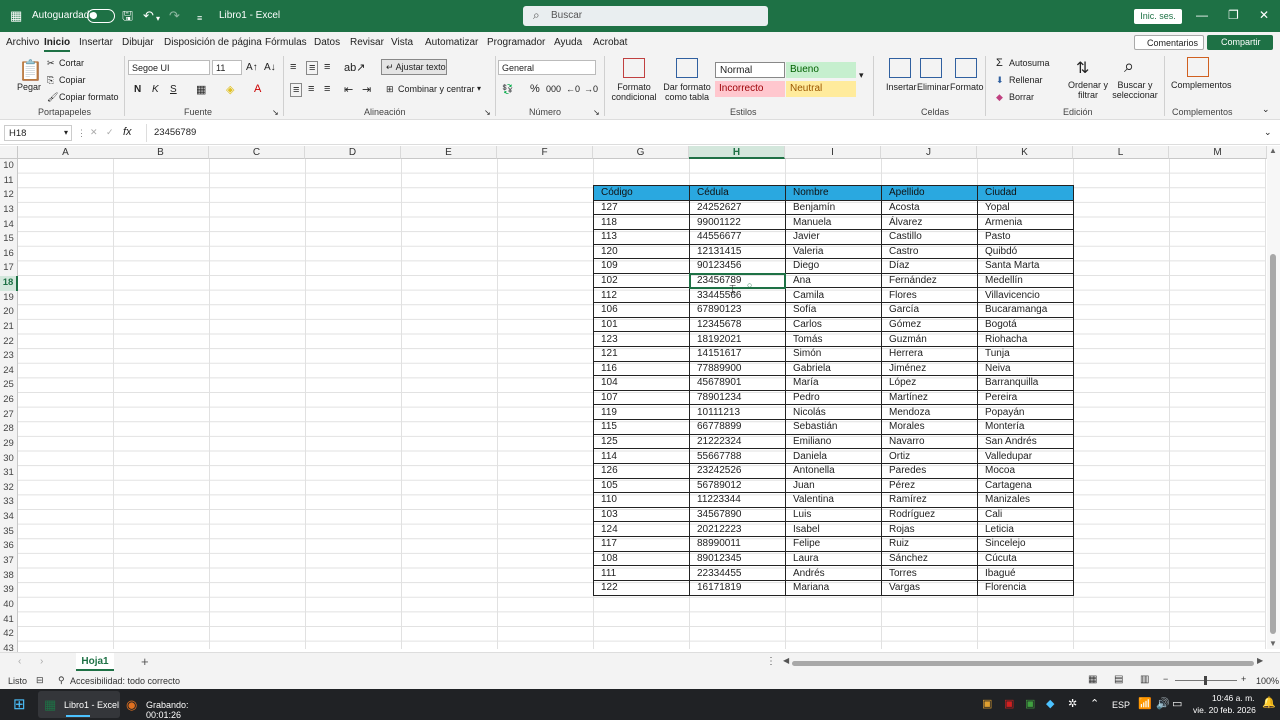 Image resolution: width=1280 pixels, height=720 pixels. Describe the element at coordinates (933, 87) in the screenshot. I see `delete-cells-button: Eliminar` at that location.